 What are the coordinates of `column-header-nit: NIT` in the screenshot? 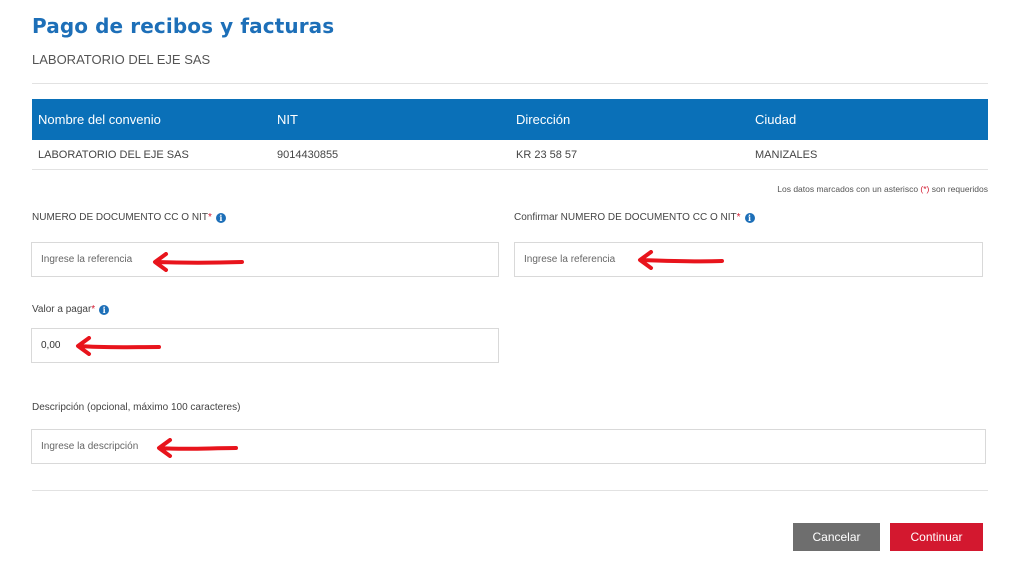 It's located at (287, 119).